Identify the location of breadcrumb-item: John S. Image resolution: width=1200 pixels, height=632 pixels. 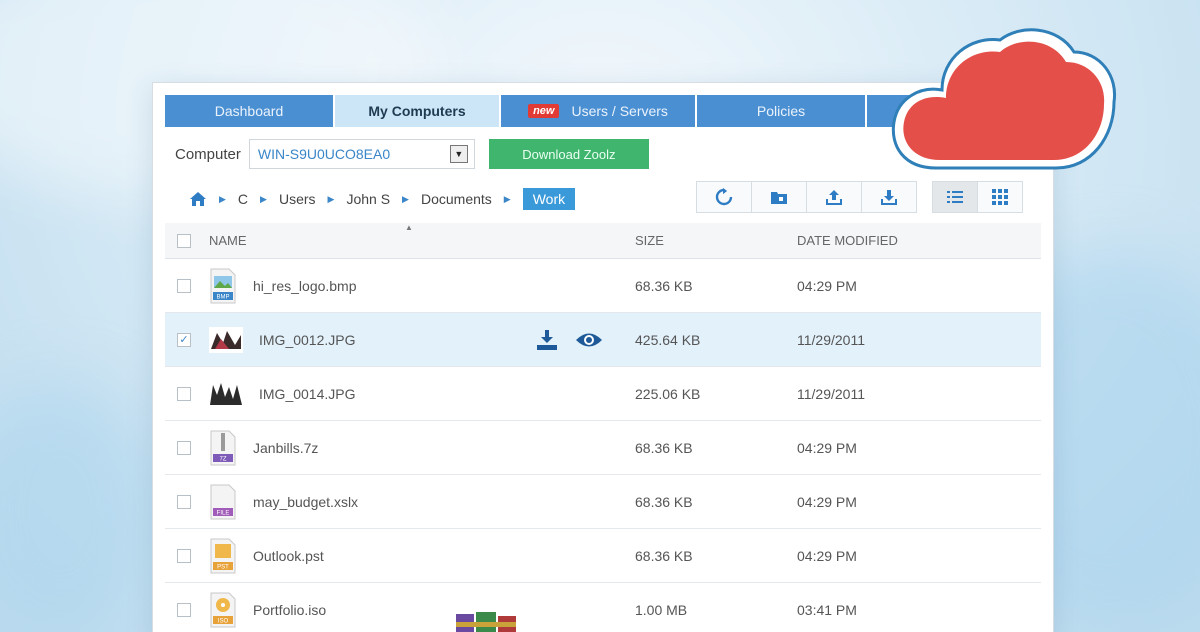
(368, 199).